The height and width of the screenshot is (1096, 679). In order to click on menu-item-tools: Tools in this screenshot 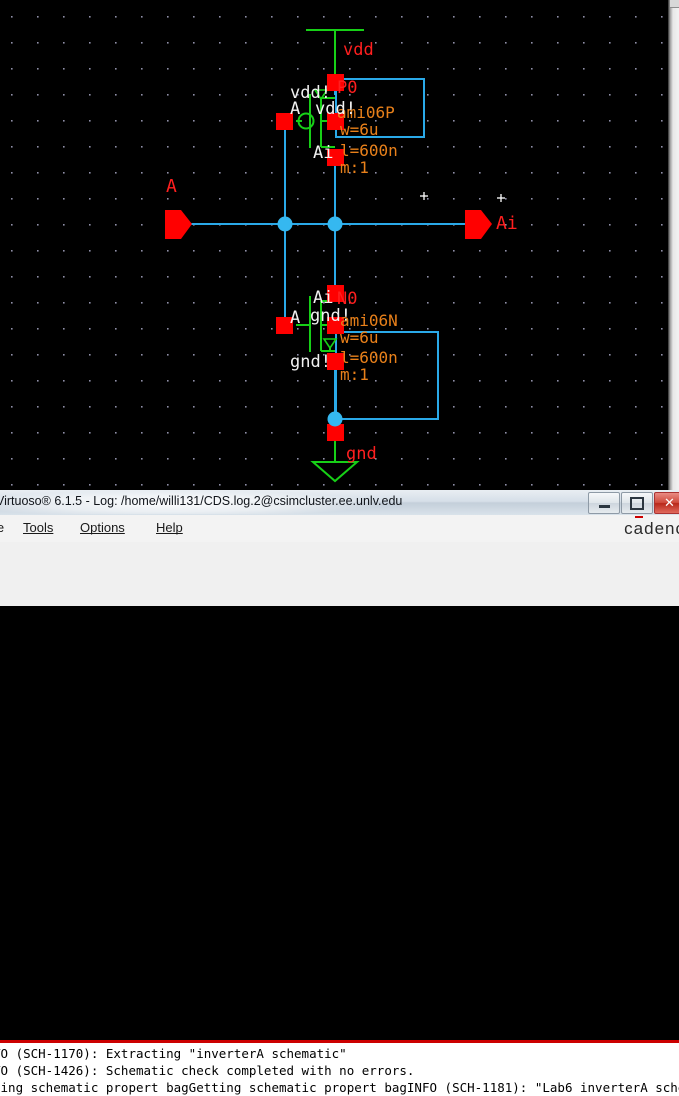, I will do `click(38, 527)`.